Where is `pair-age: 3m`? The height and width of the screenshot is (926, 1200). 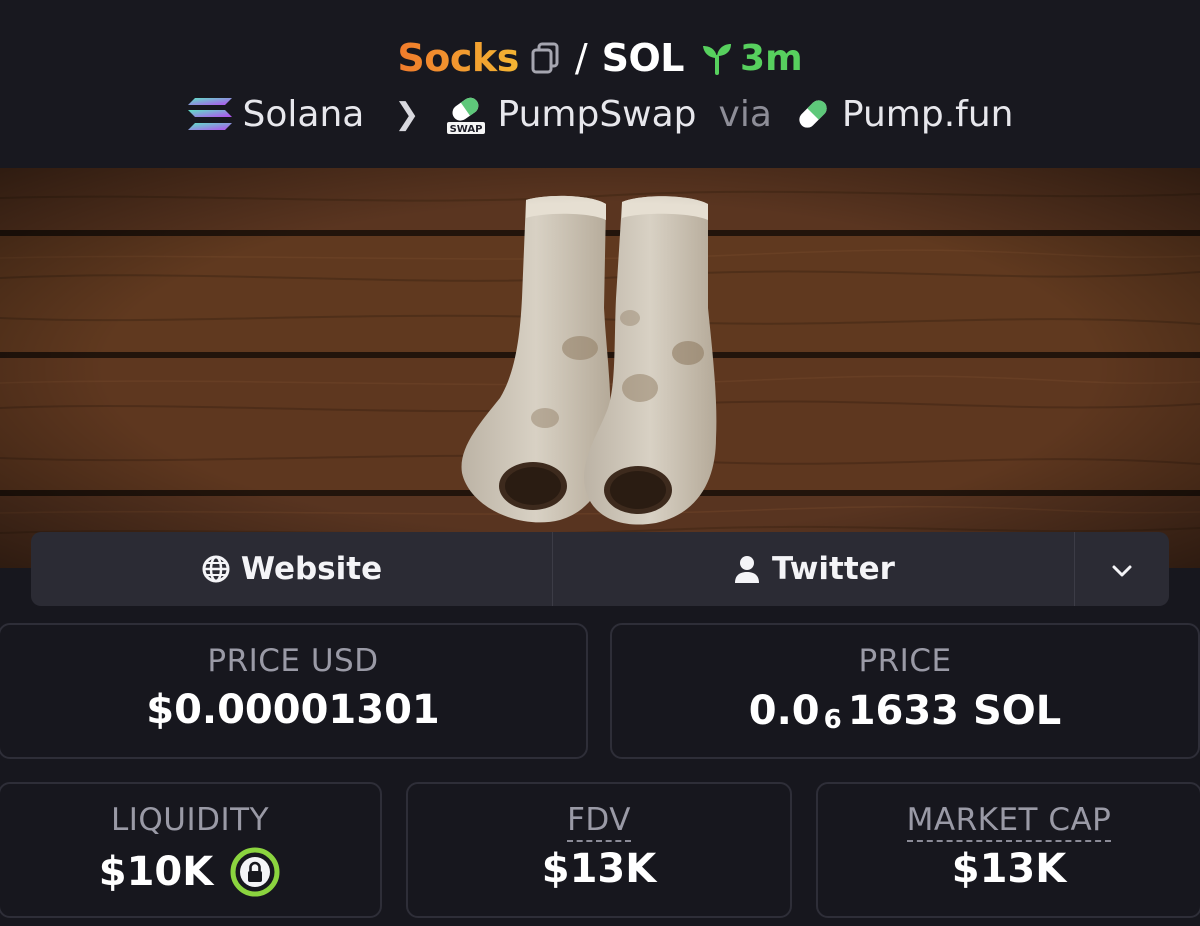 pair-age: 3m is located at coordinates (751, 58).